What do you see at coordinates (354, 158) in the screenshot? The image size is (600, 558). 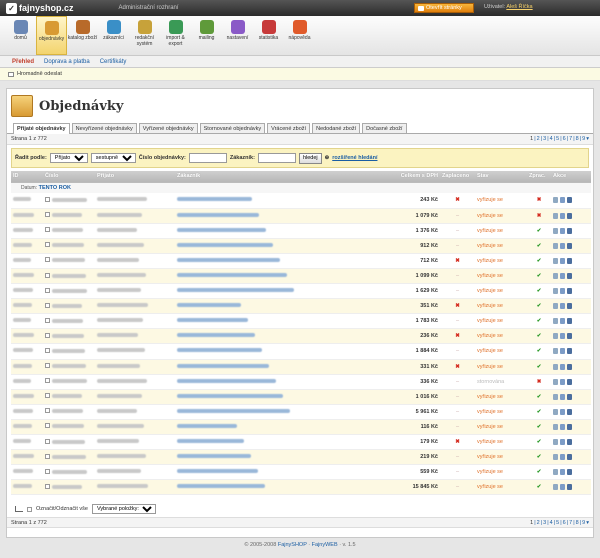 I see `advanced-search-link: rozšířené hledání` at bounding box center [354, 158].